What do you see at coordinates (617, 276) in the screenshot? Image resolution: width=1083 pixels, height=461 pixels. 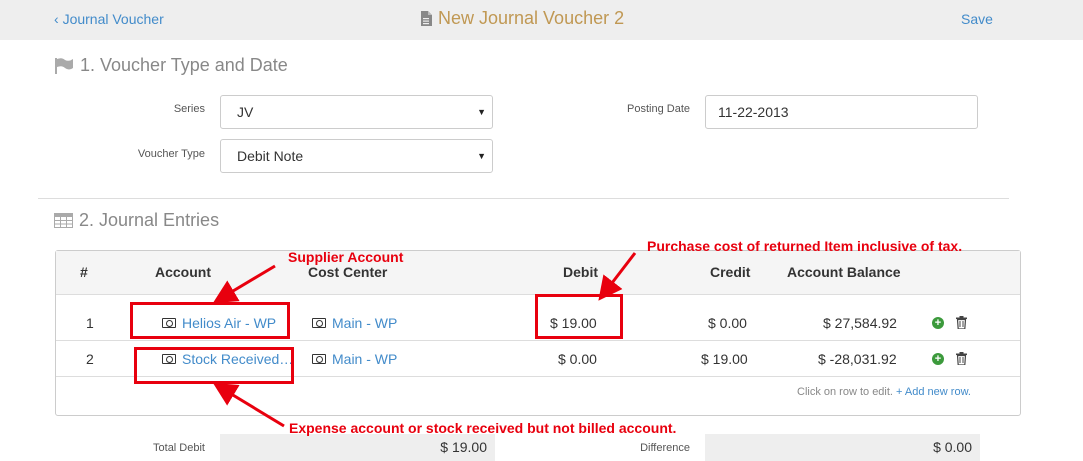 I see `arrow-purchase` at bounding box center [617, 276].